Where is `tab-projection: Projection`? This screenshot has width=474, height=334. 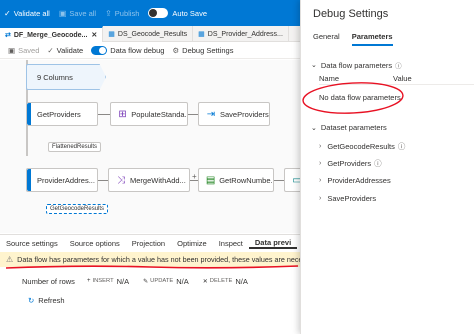
tab-projection: Projection is located at coordinates (148, 243).